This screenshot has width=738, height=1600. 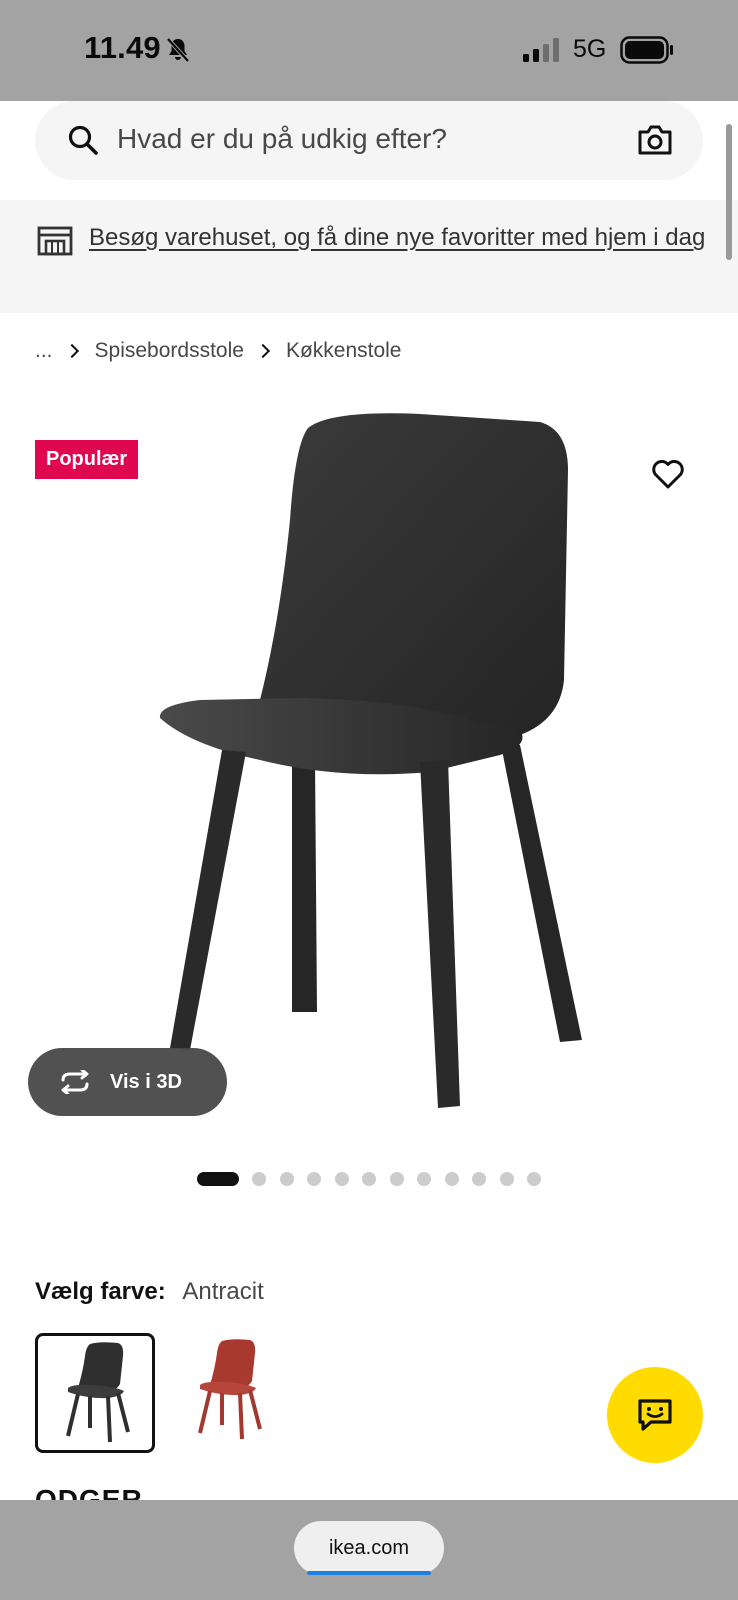 I want to click on search-area: Hvad er du på udkig efter?, so click(x=369, y=150).